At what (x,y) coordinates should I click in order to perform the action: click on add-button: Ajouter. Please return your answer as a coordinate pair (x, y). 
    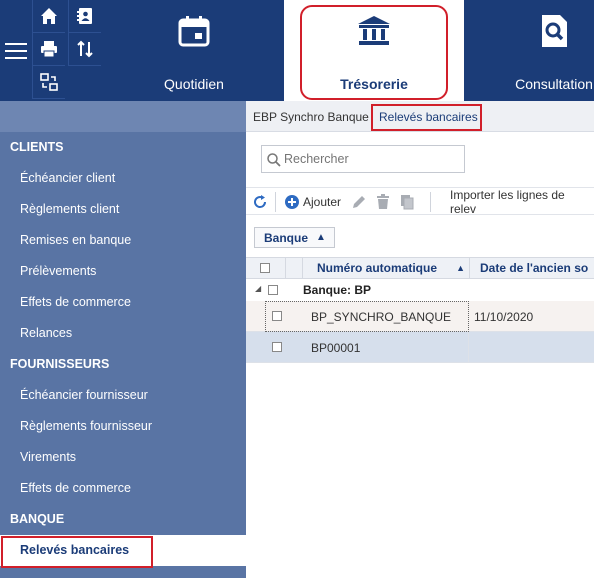
    Looking at the image, I should click on (312, 202).